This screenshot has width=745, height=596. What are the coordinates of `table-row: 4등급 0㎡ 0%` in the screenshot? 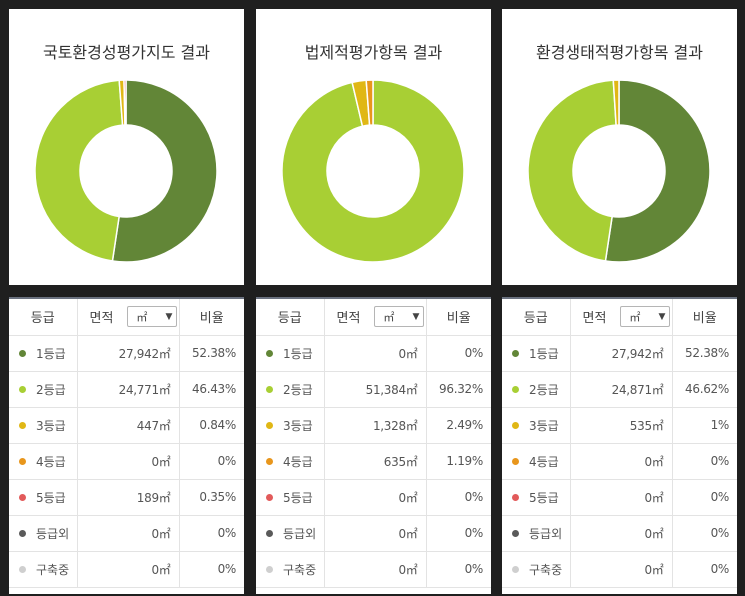 It's located at (126, 461).